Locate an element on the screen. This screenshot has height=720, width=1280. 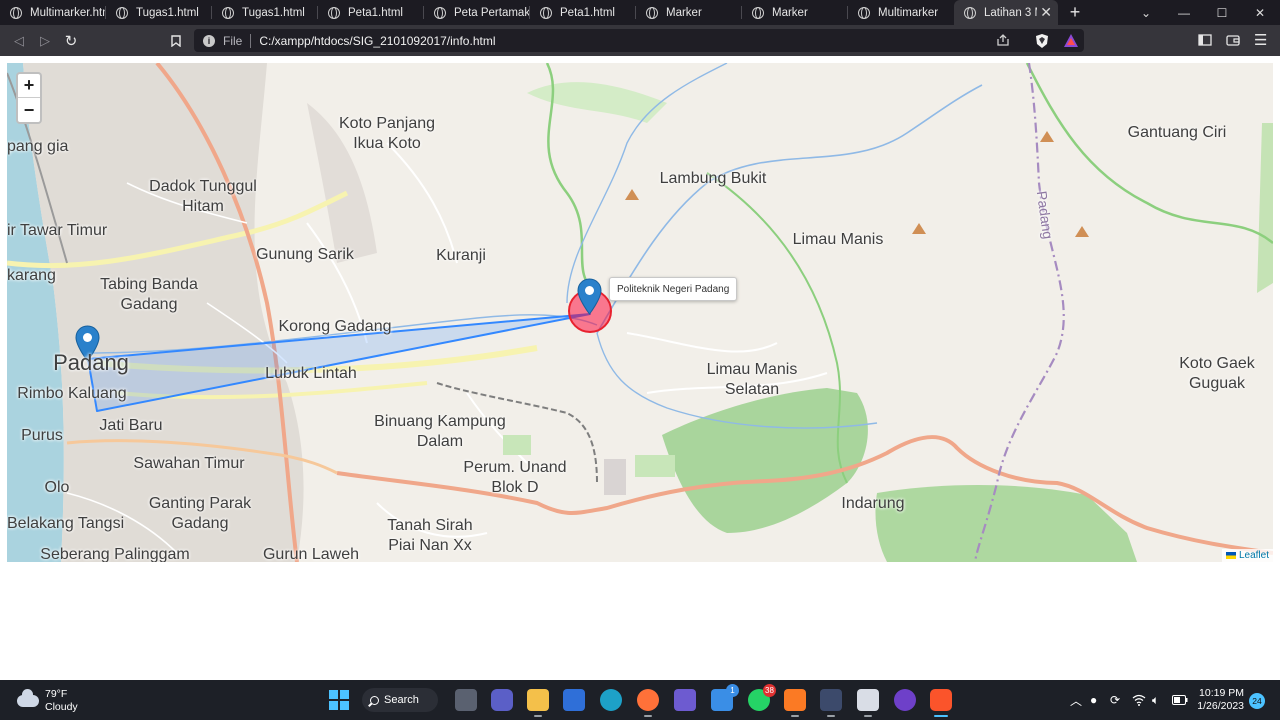
map-place-label: Gantuang Ciri is located at coordinates (1177, 132).